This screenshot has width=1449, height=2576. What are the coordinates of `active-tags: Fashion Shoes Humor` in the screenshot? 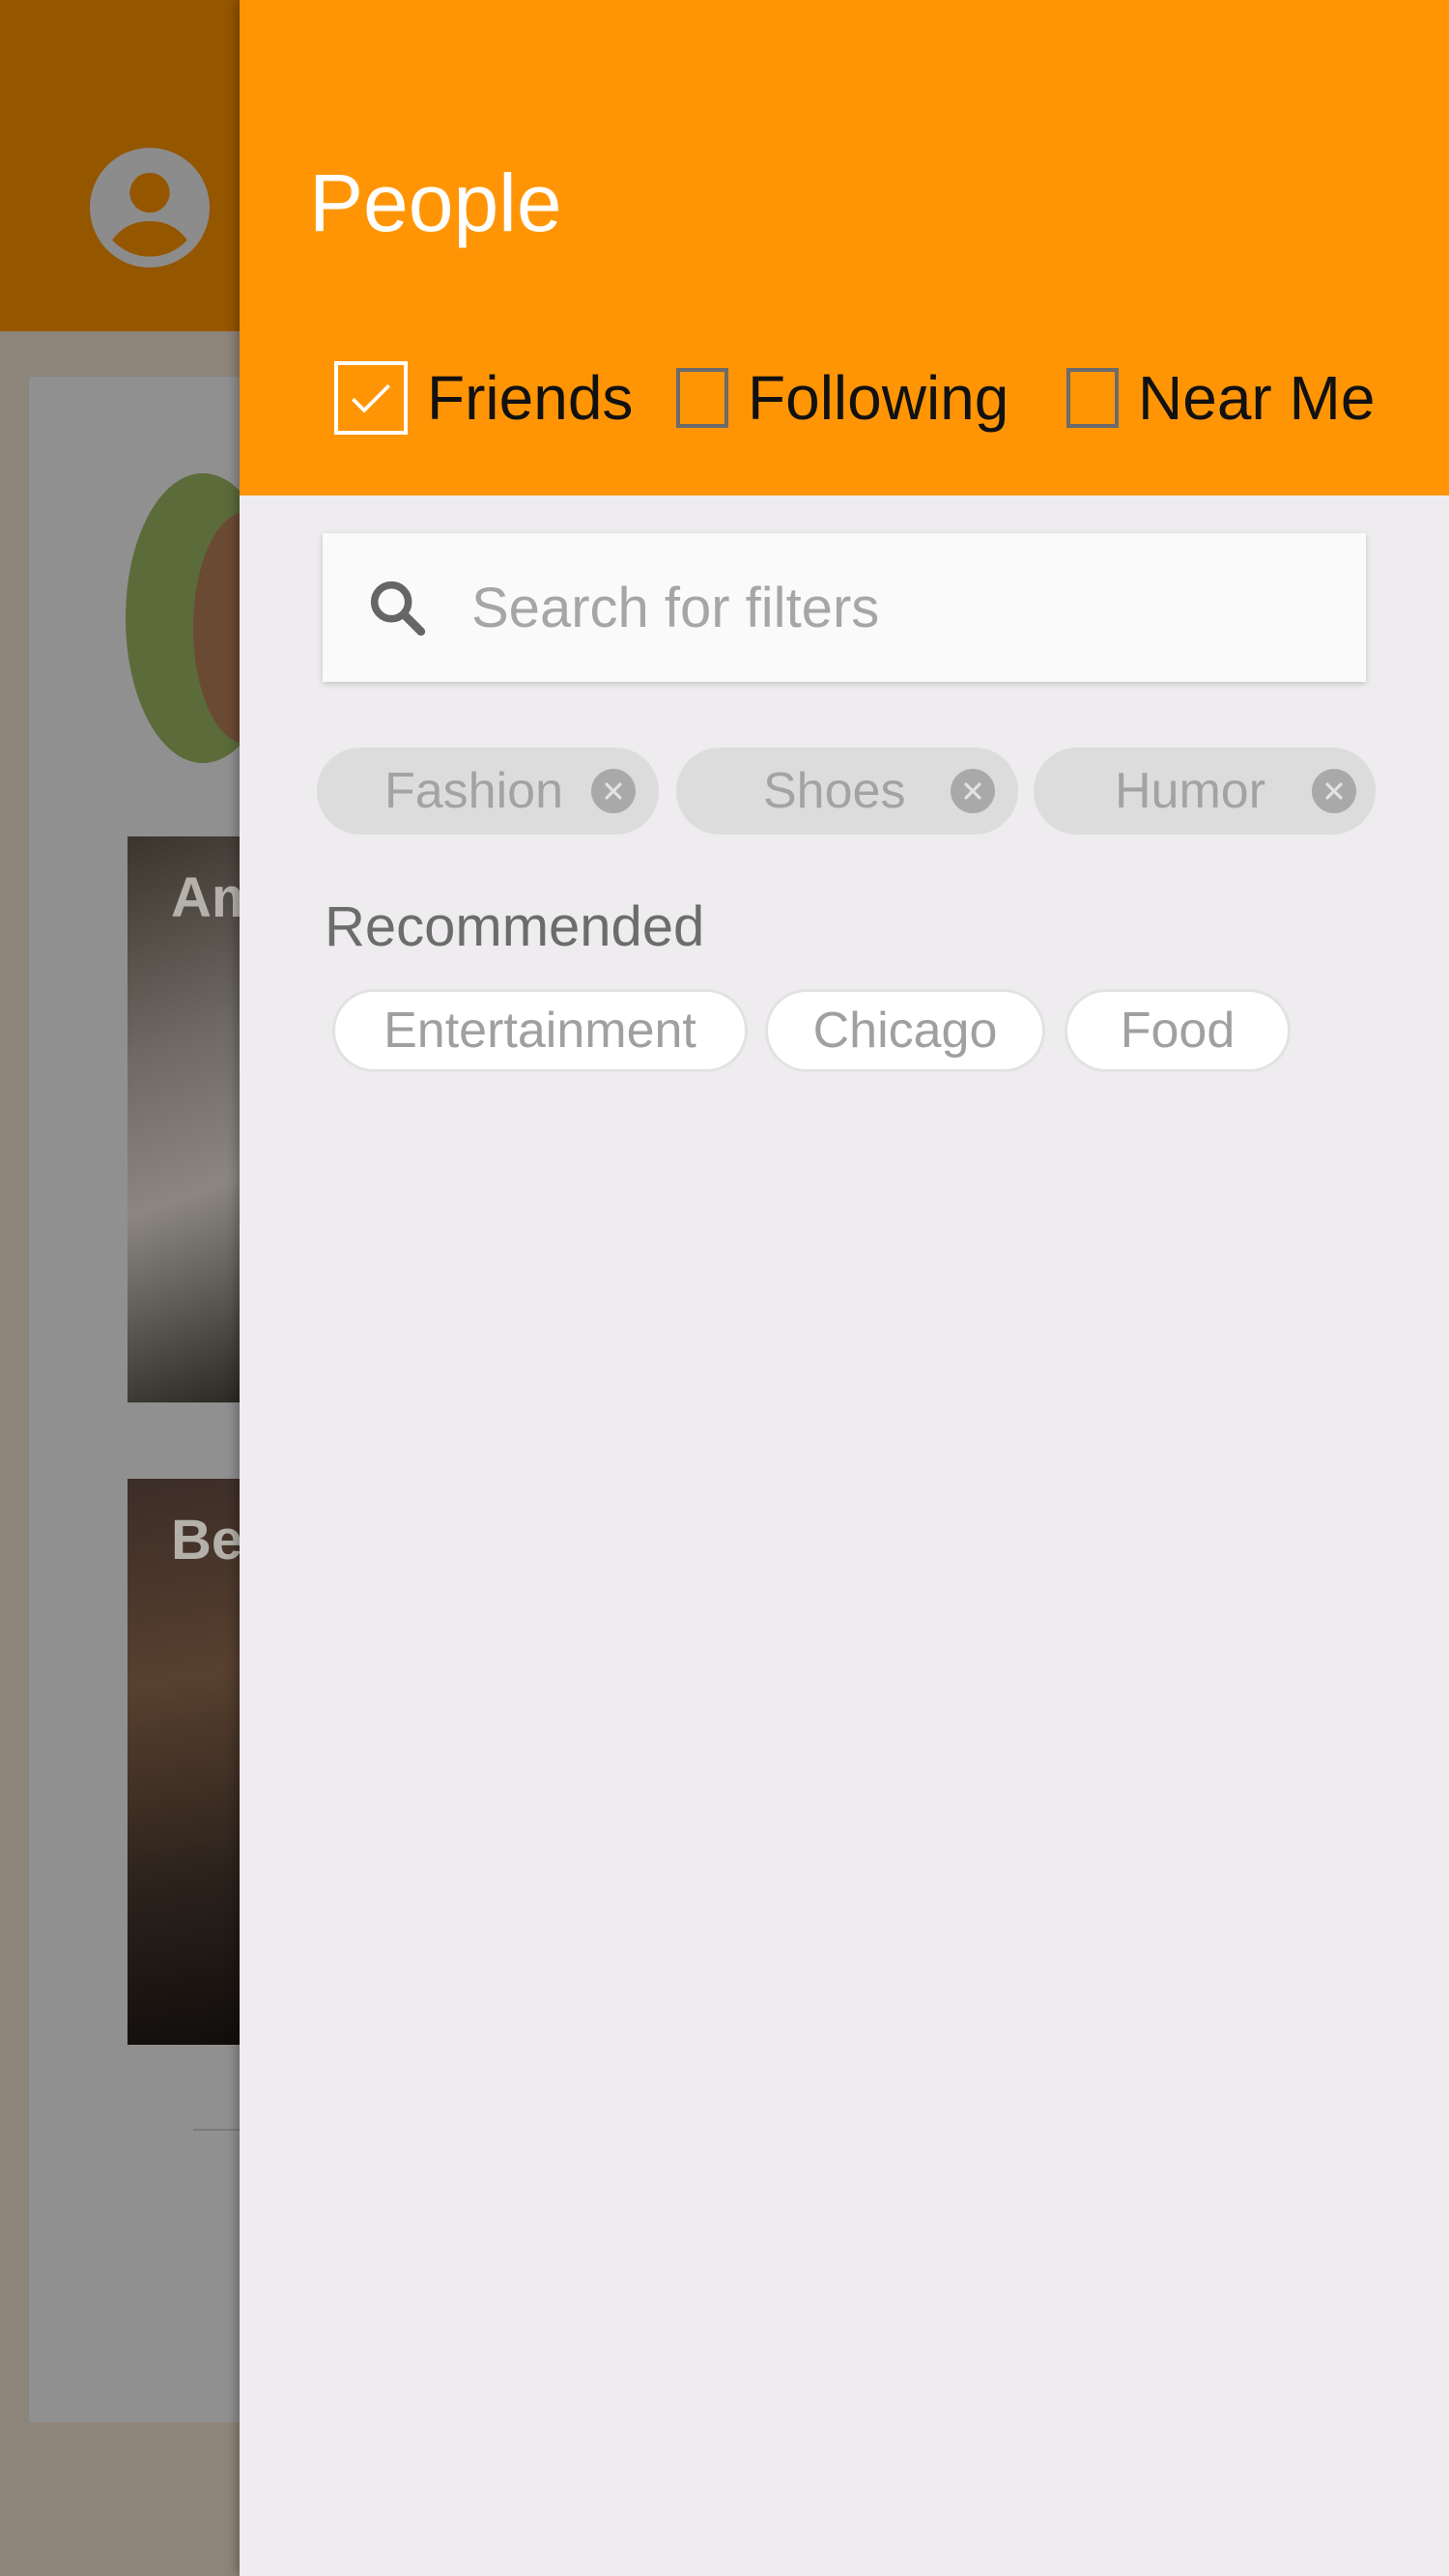 It's located at (877, 792).